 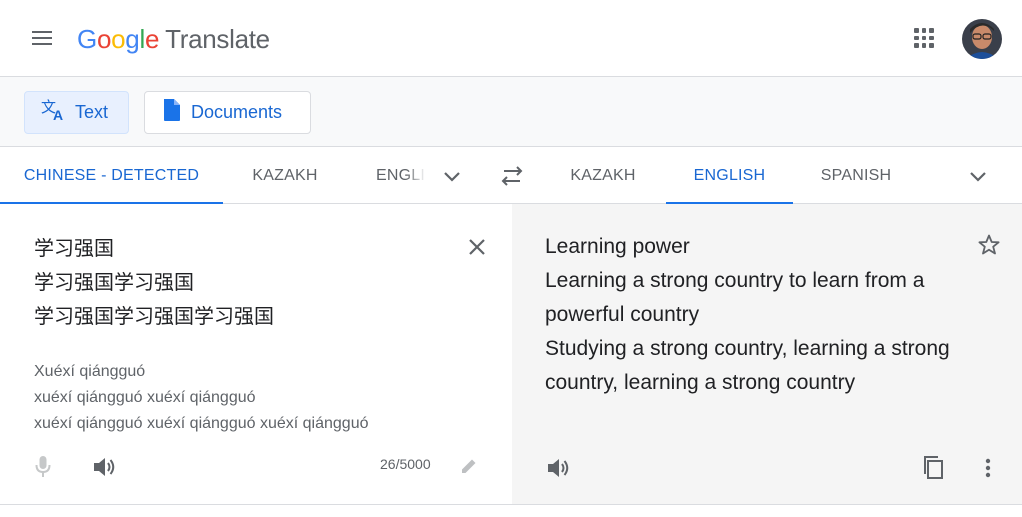 I want to click on translation-line: Learning power, so click(x=617, y=246).